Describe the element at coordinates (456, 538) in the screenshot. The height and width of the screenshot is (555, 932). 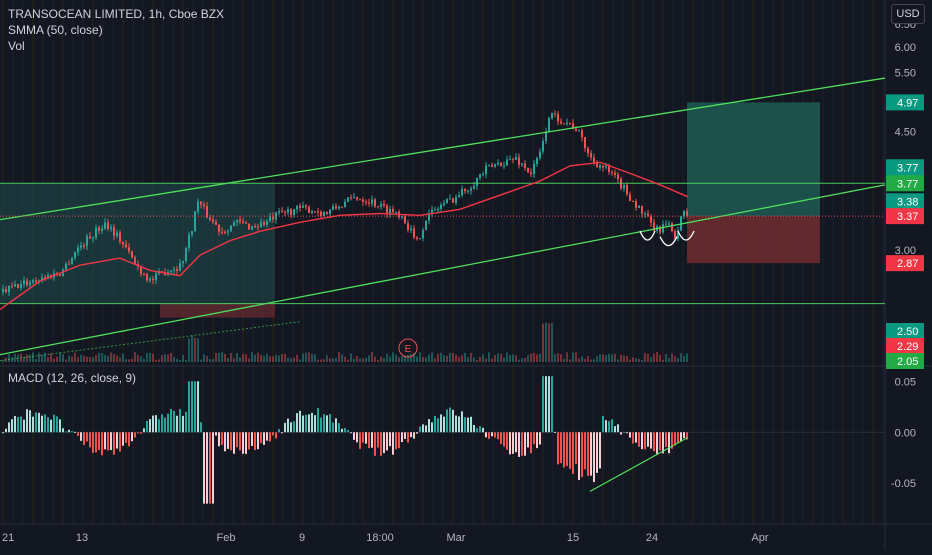
I see `time-tick-label: Mar` at that location.